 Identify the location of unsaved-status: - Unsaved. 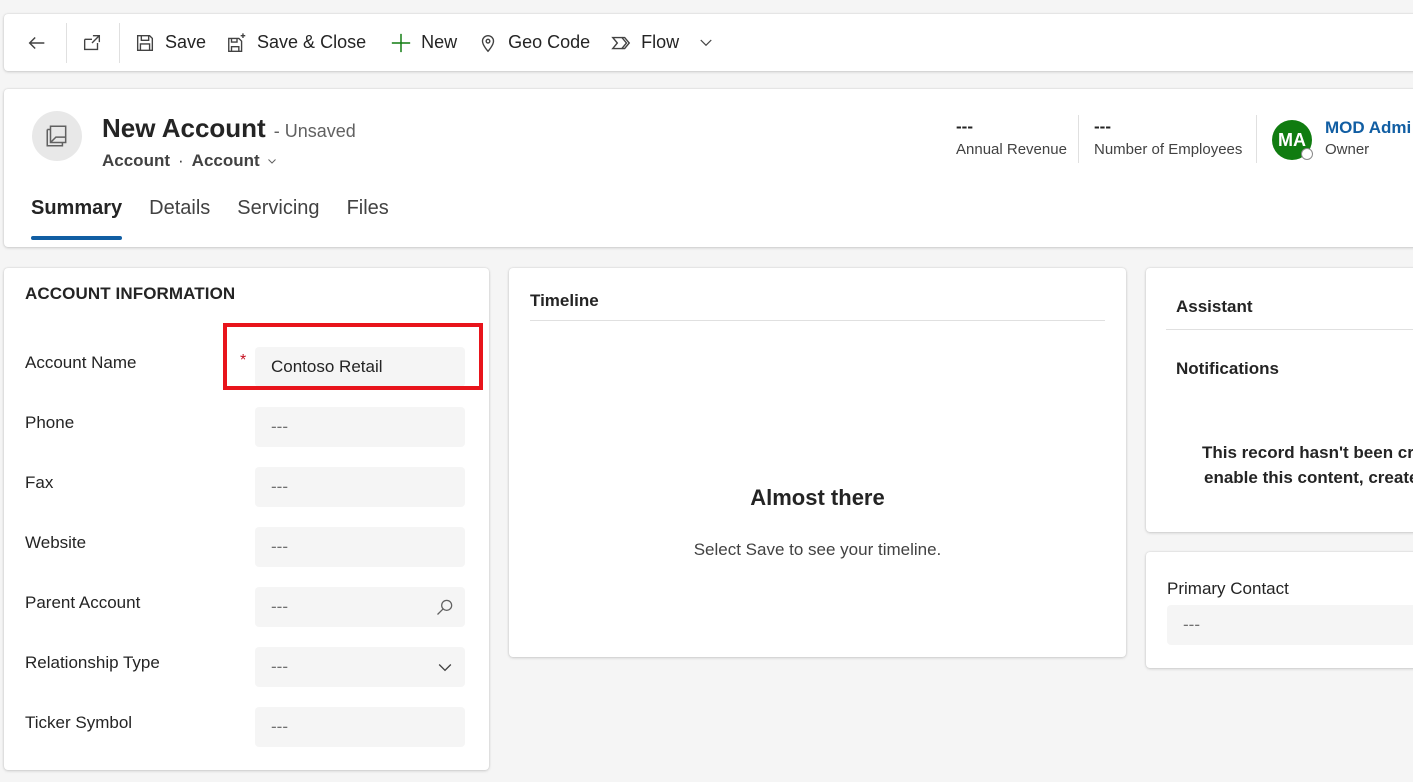
(314, 131).